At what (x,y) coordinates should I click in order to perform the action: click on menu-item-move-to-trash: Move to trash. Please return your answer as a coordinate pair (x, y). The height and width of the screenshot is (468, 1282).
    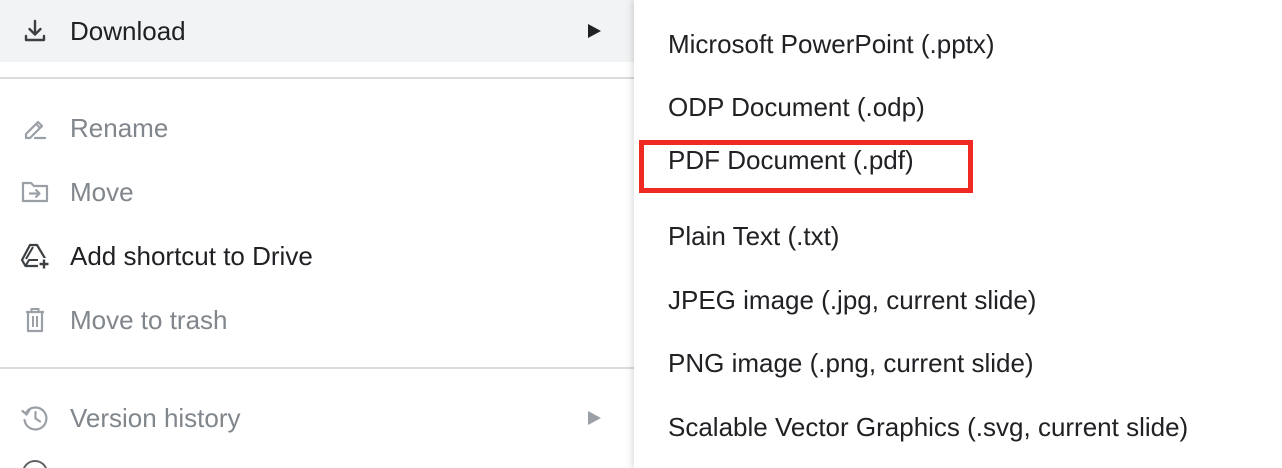
    Looking at the image, I should click on (317, 320).